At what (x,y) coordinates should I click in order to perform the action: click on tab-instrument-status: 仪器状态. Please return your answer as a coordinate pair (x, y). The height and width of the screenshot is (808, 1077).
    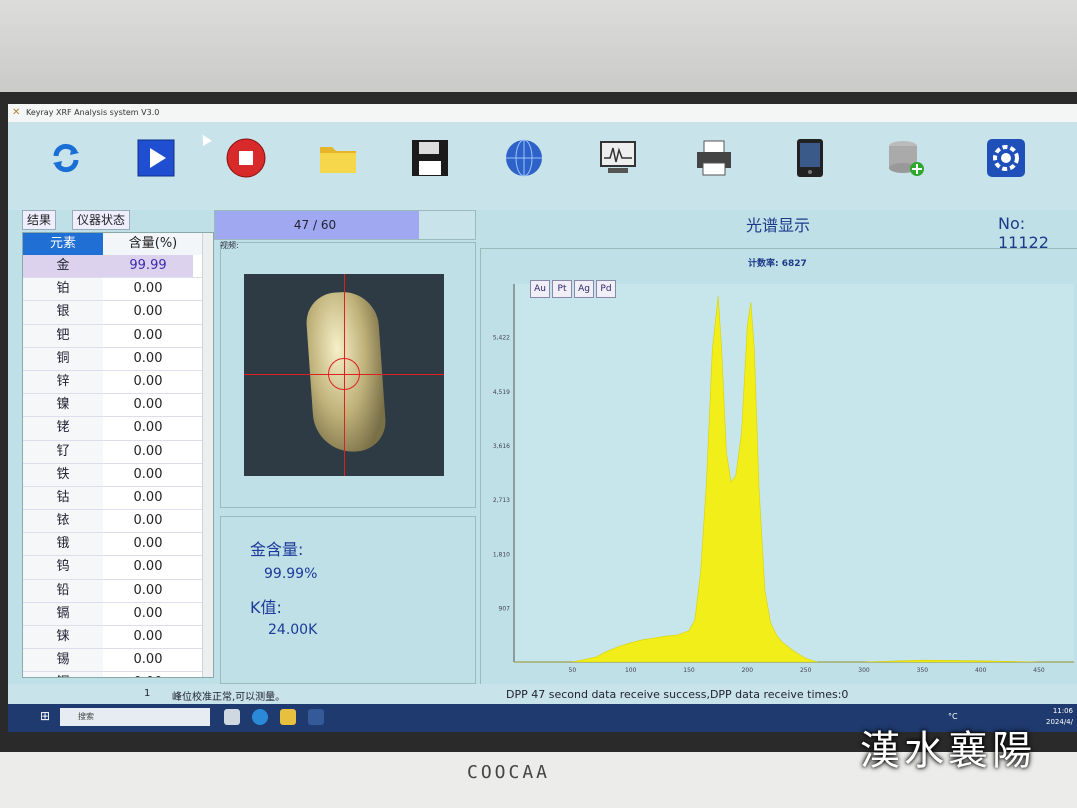
    Looking at the image, I should click on (101, 220).